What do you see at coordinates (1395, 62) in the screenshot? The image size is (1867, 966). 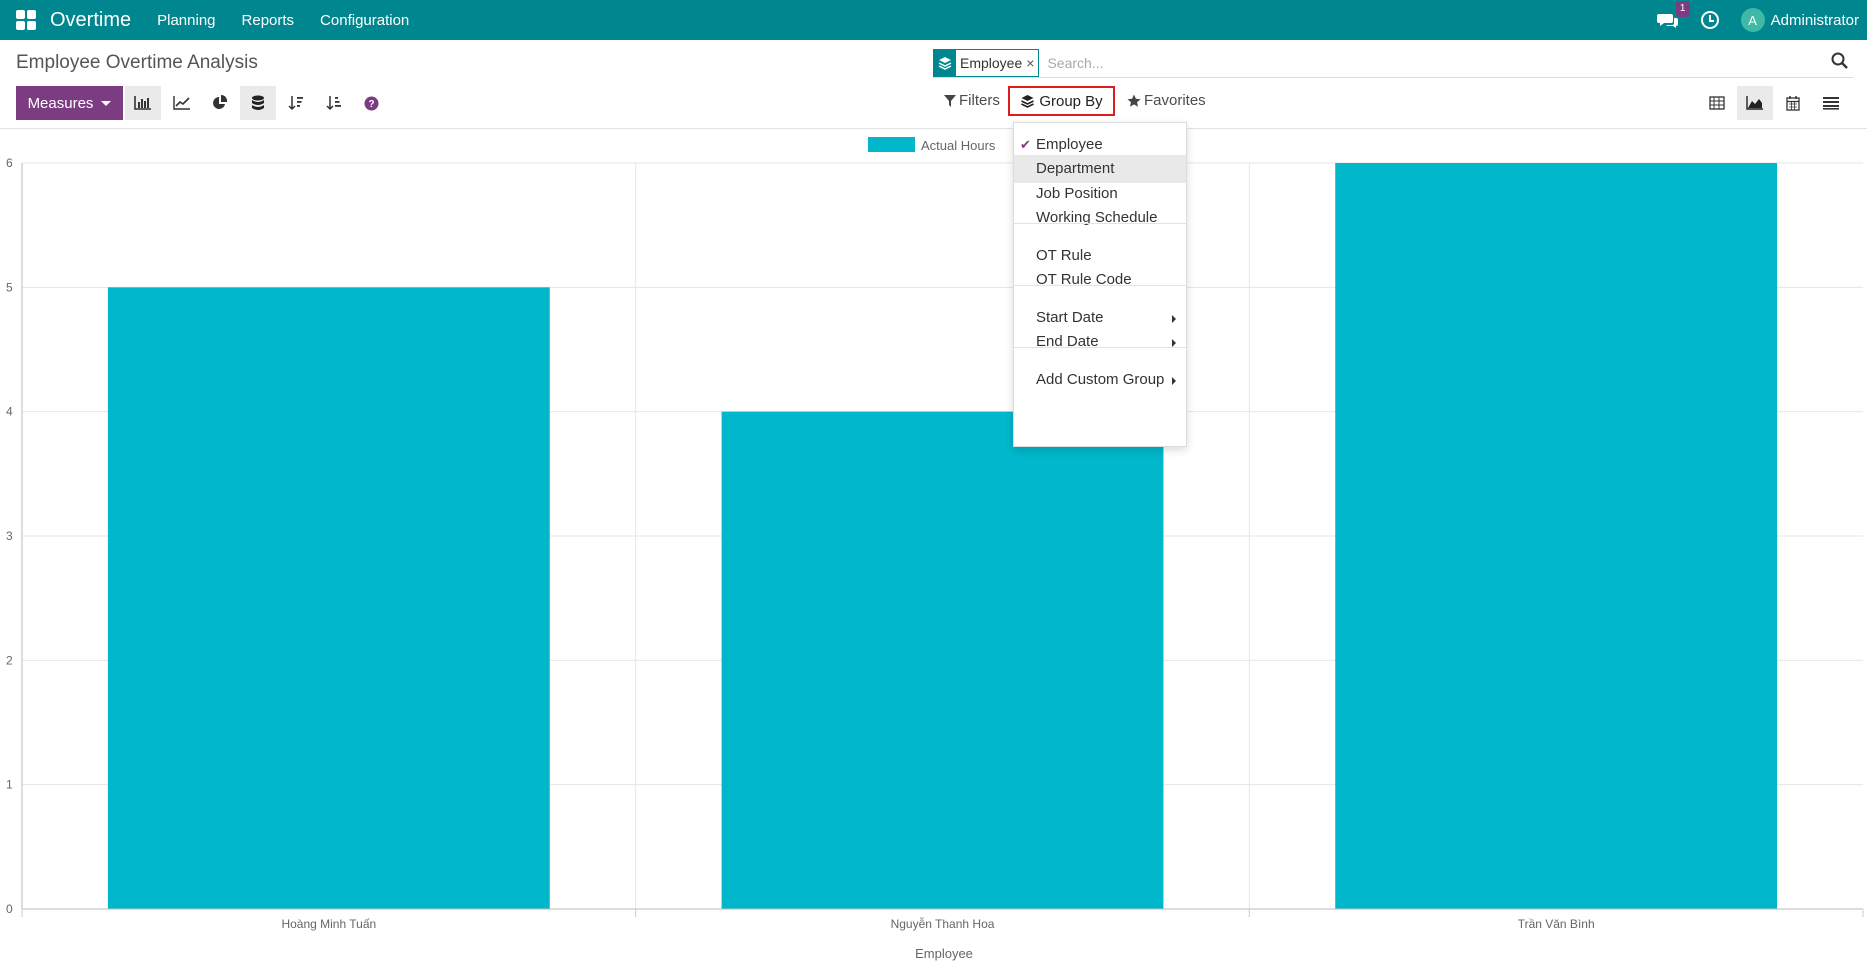 I see `search-input` at bounding box center [1395, 62].